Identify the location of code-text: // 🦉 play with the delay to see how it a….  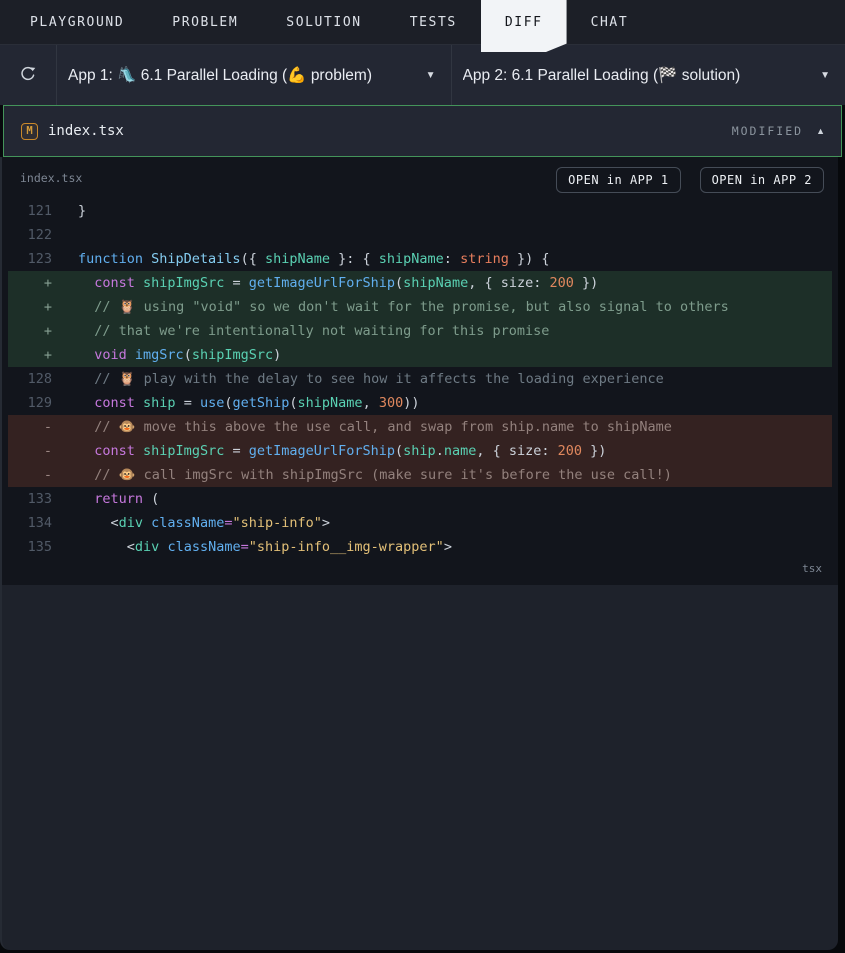
(371, 379).